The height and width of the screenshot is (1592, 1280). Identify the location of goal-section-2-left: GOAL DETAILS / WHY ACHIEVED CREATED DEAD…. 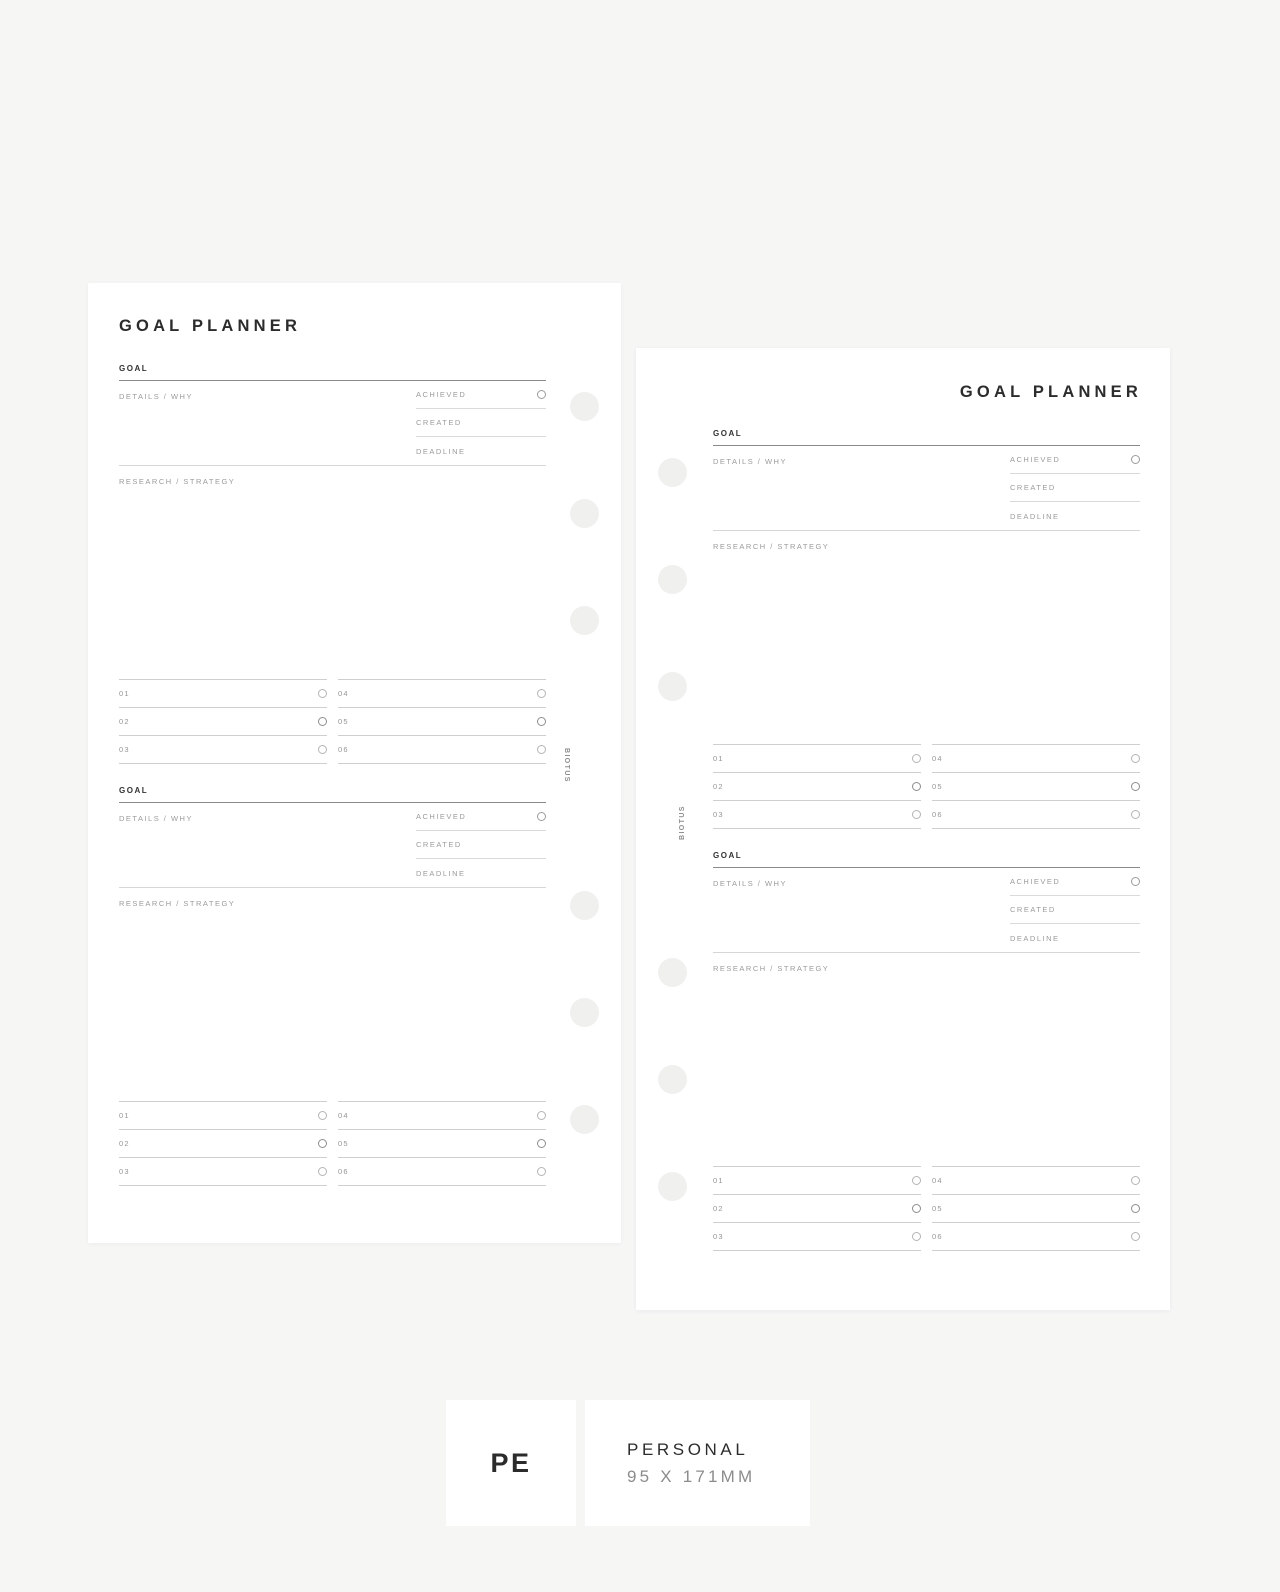
(332, 847).